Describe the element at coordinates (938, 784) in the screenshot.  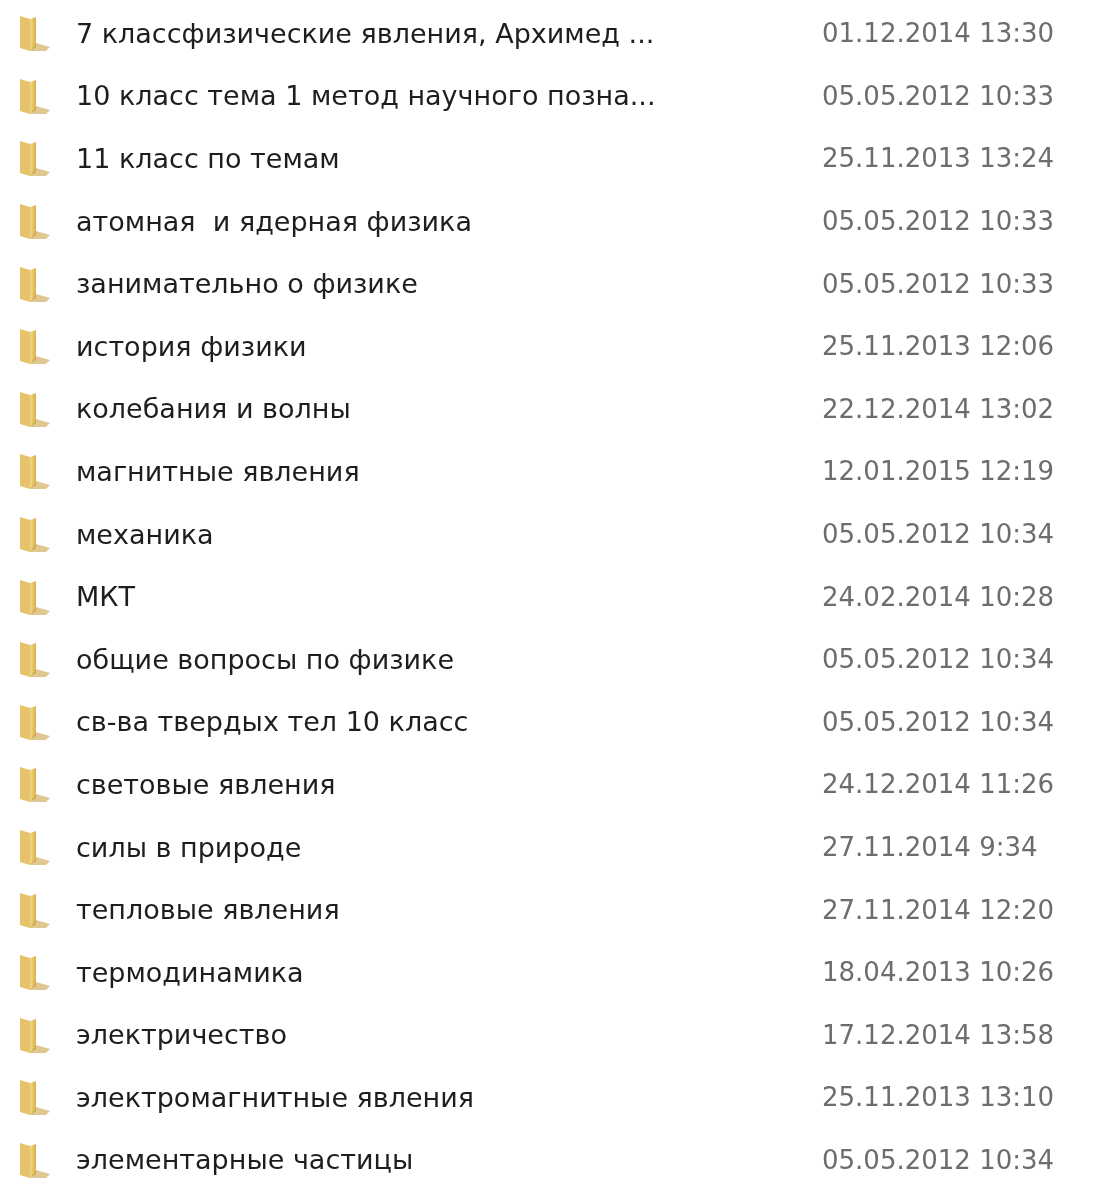
I see `modified-date: 24.12.2014 11:26` at that location.